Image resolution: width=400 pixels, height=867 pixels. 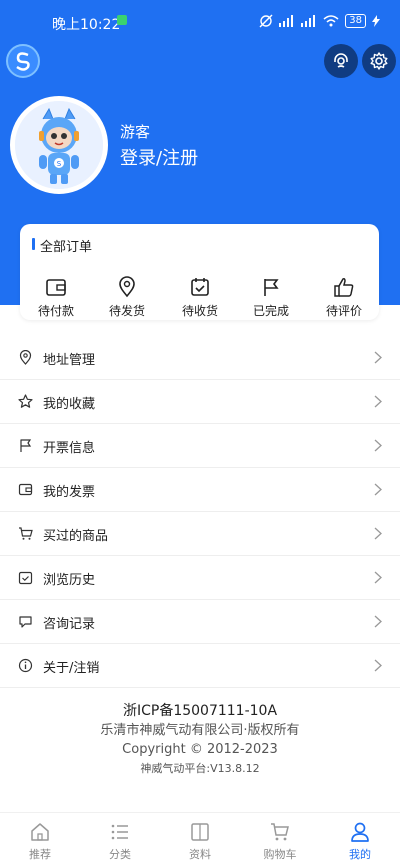 I want to click on mascot-robot-icon: S, so click(x=59, y=145).